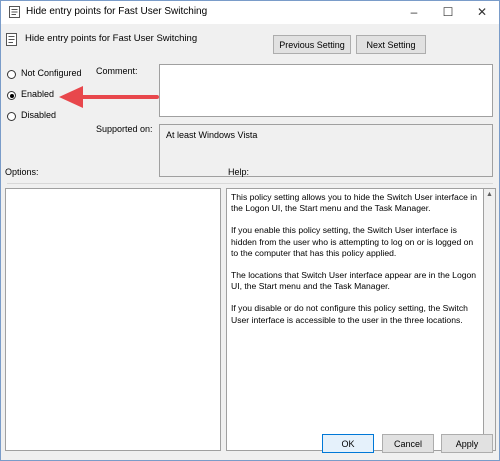 The height and width of the screenshot is (461, 500). What do you see at coordinates (326, 150) in the screenshot?
I see `supported-on-field: At least Windows Vista` at bounding box center [326, 150].